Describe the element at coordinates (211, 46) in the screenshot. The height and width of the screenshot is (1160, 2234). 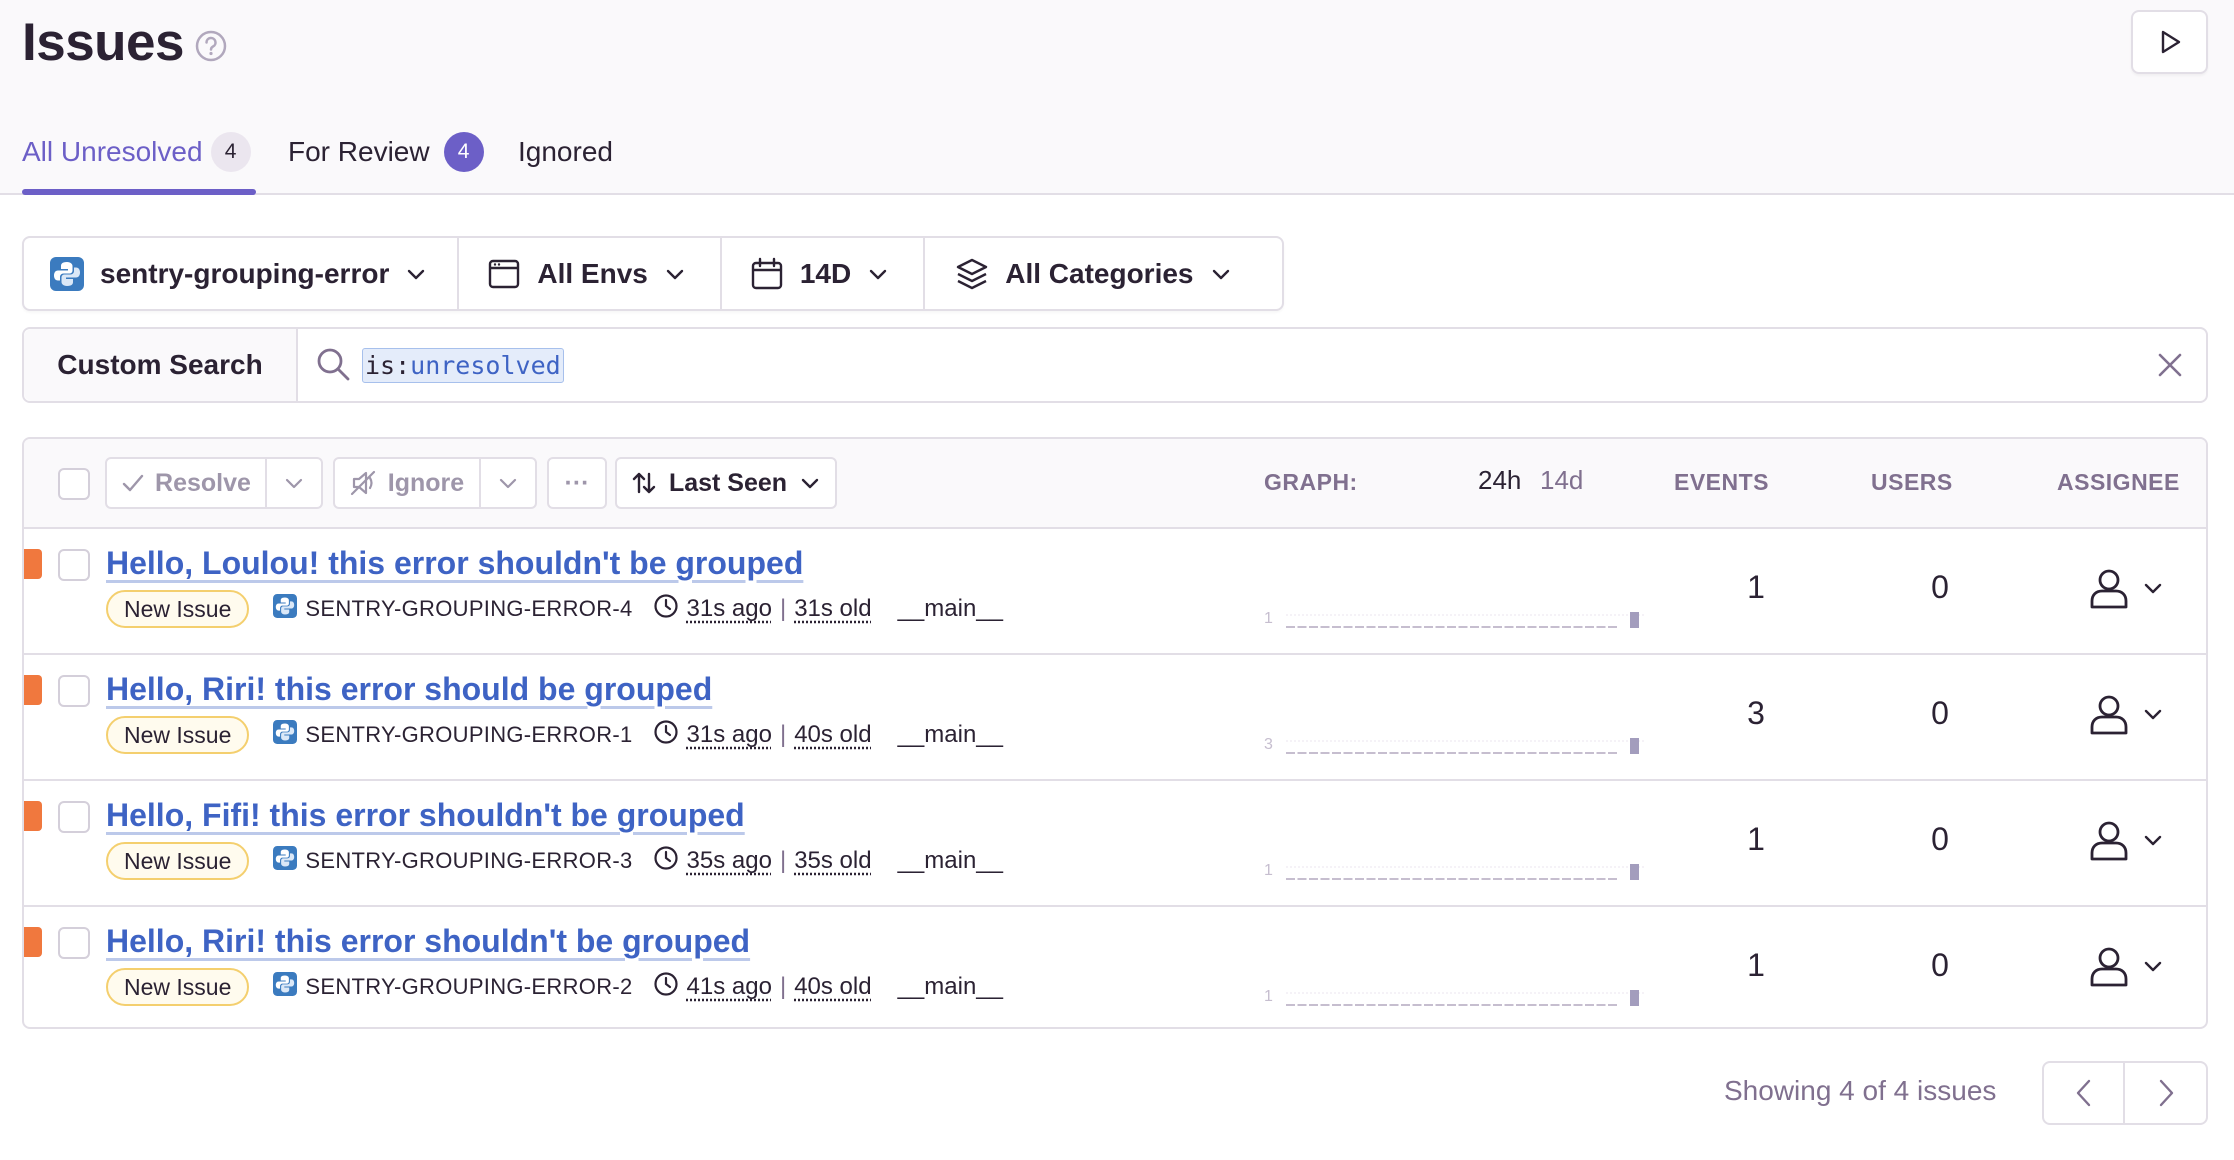
I see `question-mark-icon` at that location.